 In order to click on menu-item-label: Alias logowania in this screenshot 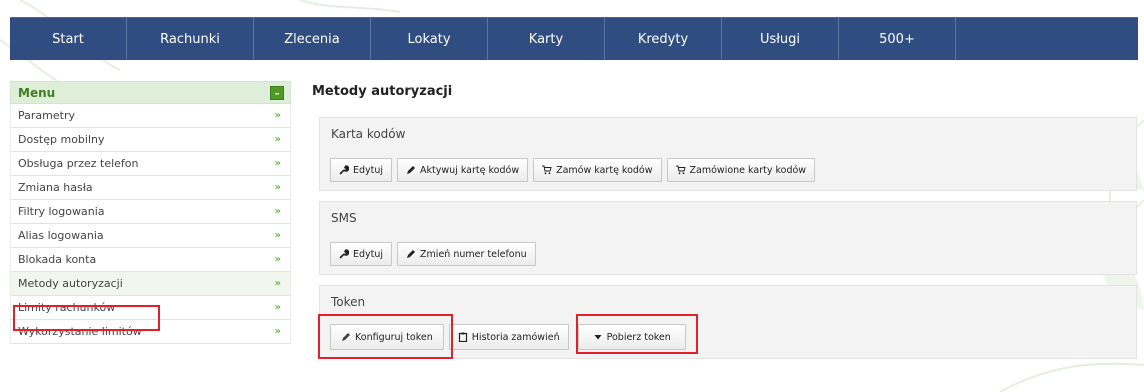, I will do `click(61, 235)`.